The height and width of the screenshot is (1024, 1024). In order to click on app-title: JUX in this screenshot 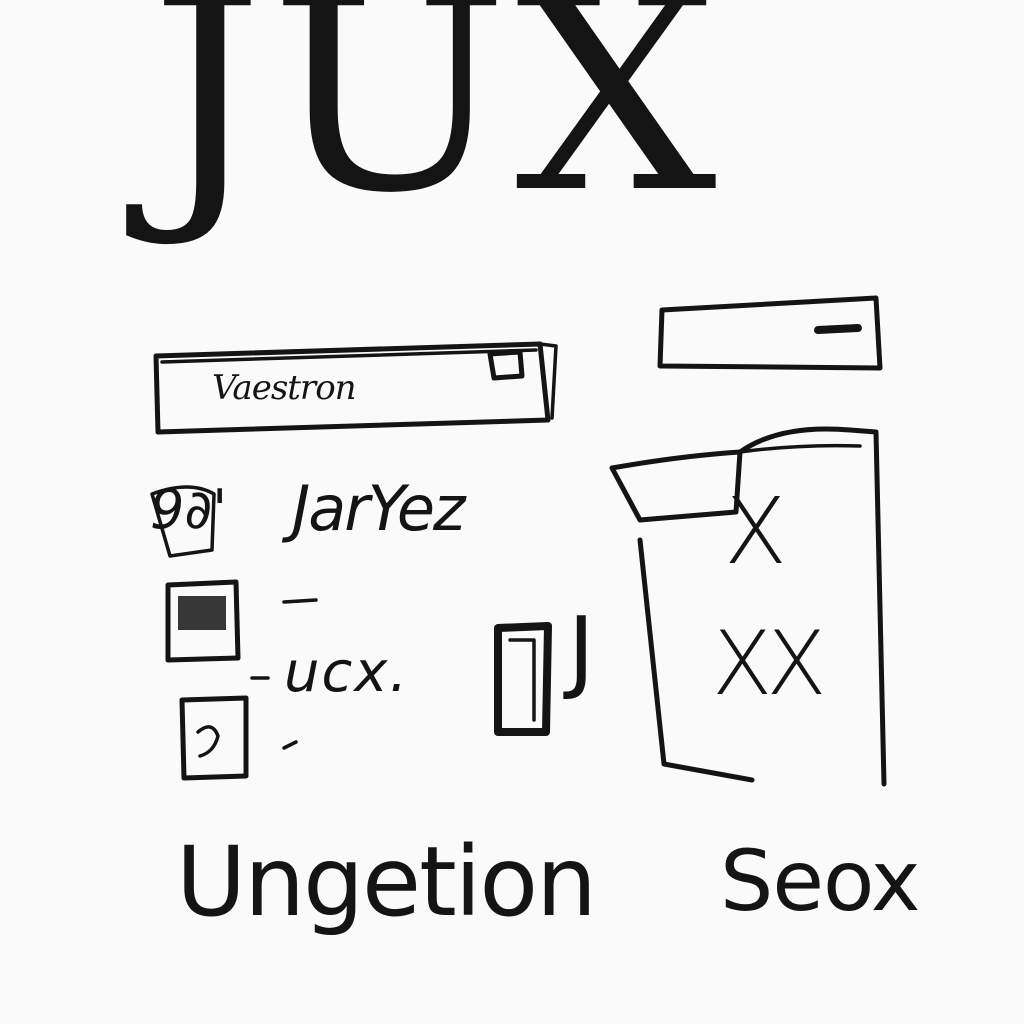, I will do `click(437, 126)`.